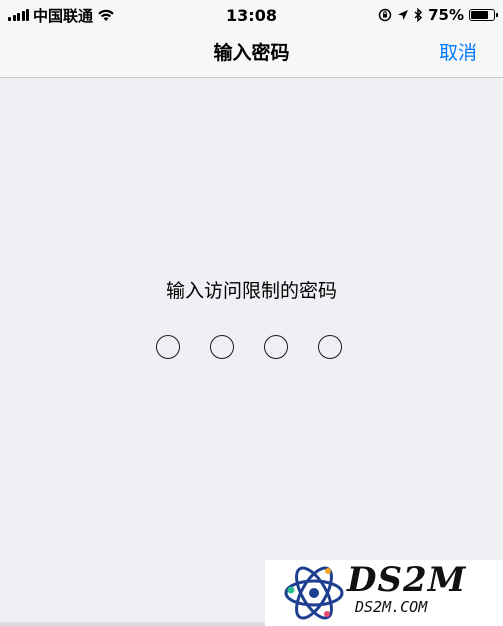 The height and width of the screenshot is (626, 503). I want to click on atom-logo-icon, so click(314, 593).